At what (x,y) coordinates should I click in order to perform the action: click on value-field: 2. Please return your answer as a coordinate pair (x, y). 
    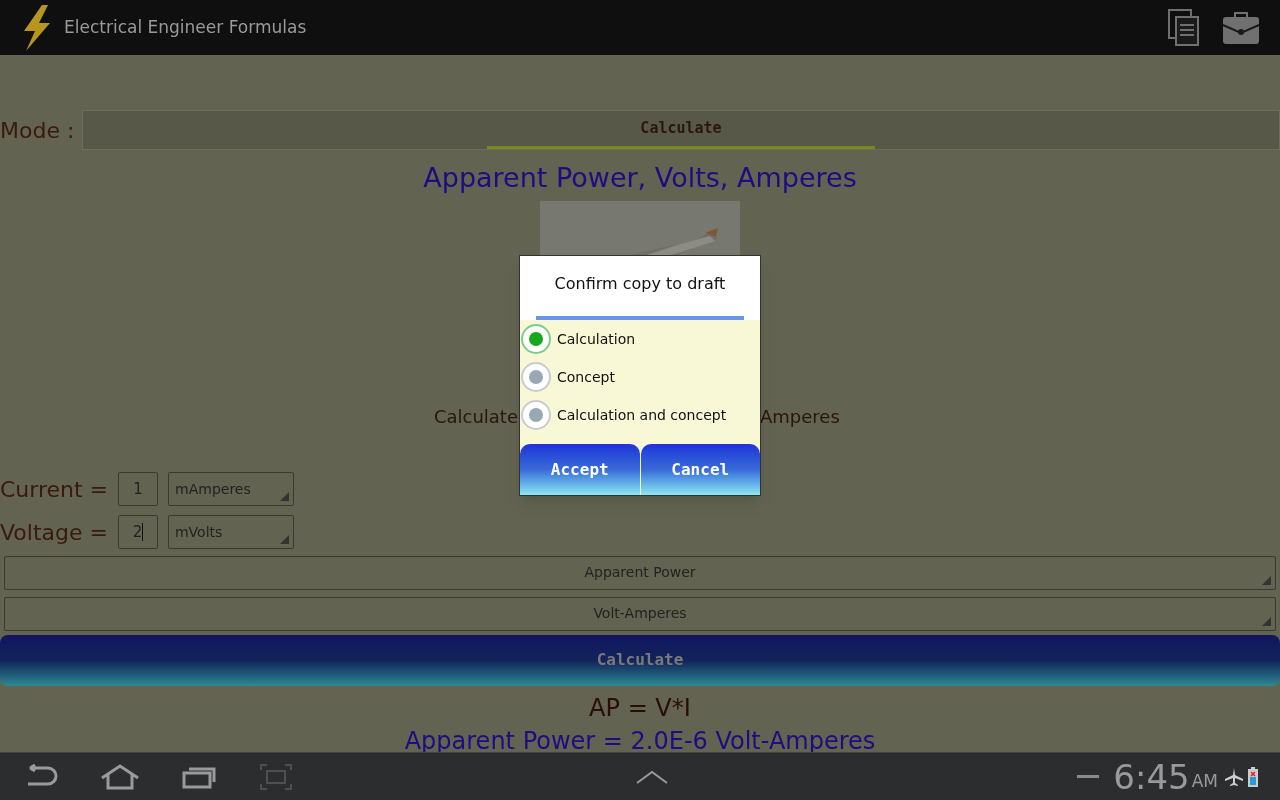
    Looking at the image, I should click on (137, 532).